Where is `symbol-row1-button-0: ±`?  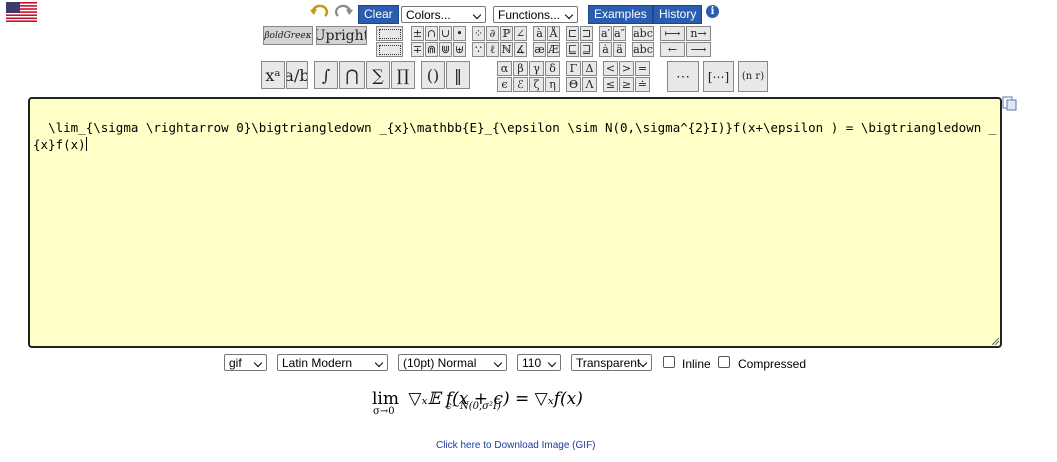 symbol-row1-button-0: ± is located at coordinates (417, 33).